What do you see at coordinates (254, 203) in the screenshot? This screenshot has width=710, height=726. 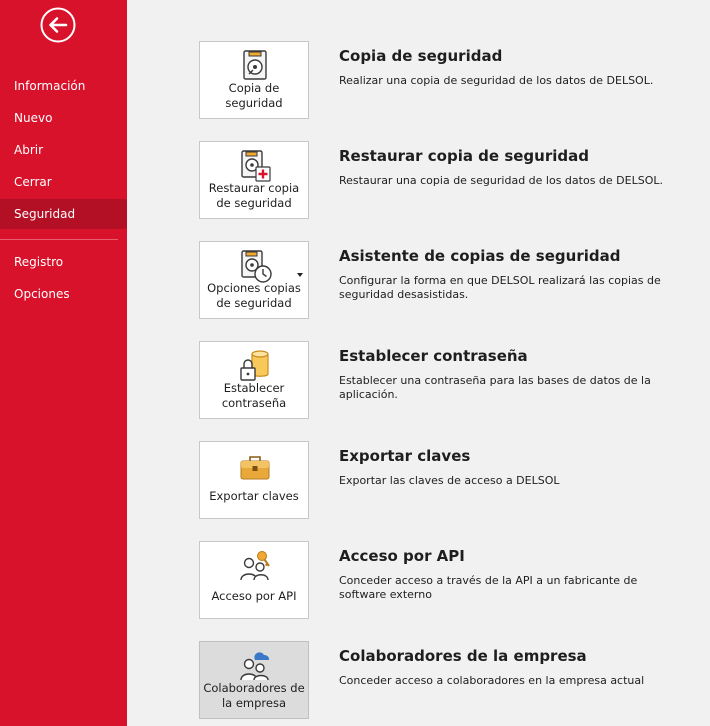 I see `restore-button-label-2: de seguridad` at bounding box center [254, 203].